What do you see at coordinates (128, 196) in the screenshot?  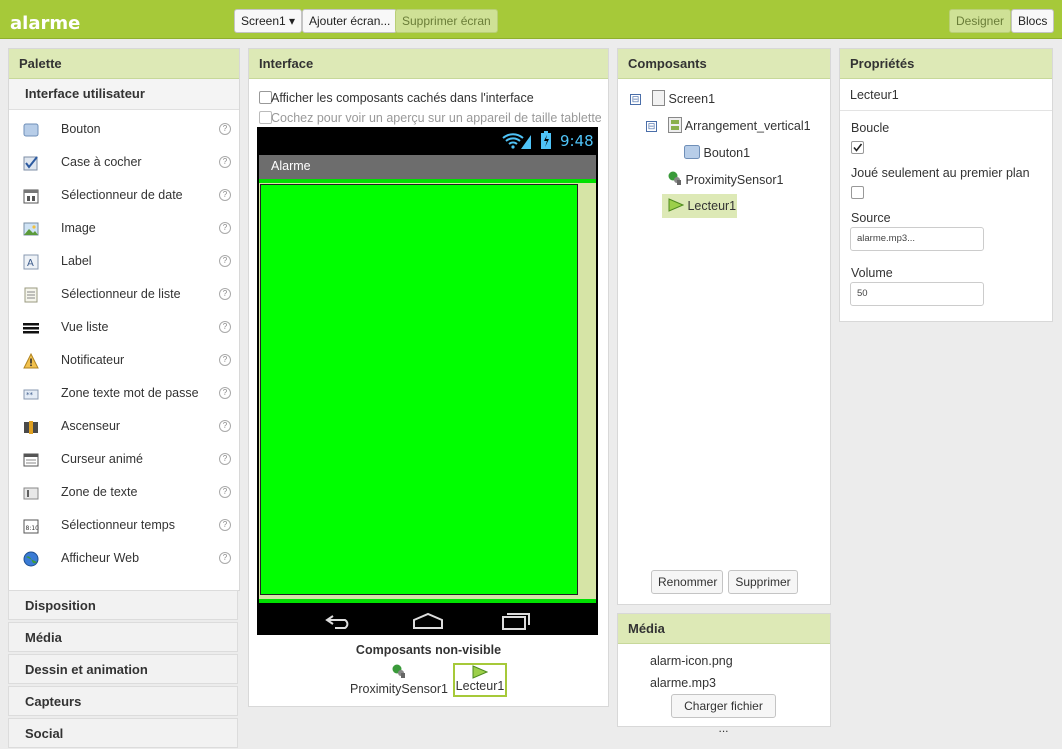 I see `palette-item-date-picker: Sélectionneur de date ?` at bounding box center [128, 196].